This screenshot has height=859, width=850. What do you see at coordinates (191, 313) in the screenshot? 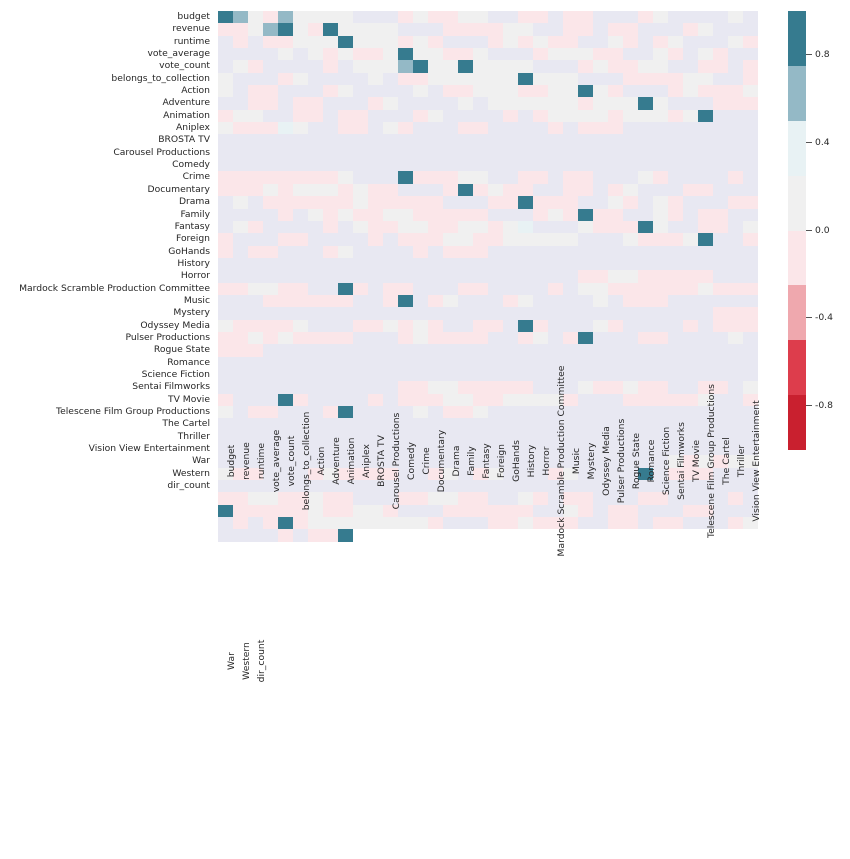
I see `y-axis-tick-label: Mystery` at bounding box center [191, 313].